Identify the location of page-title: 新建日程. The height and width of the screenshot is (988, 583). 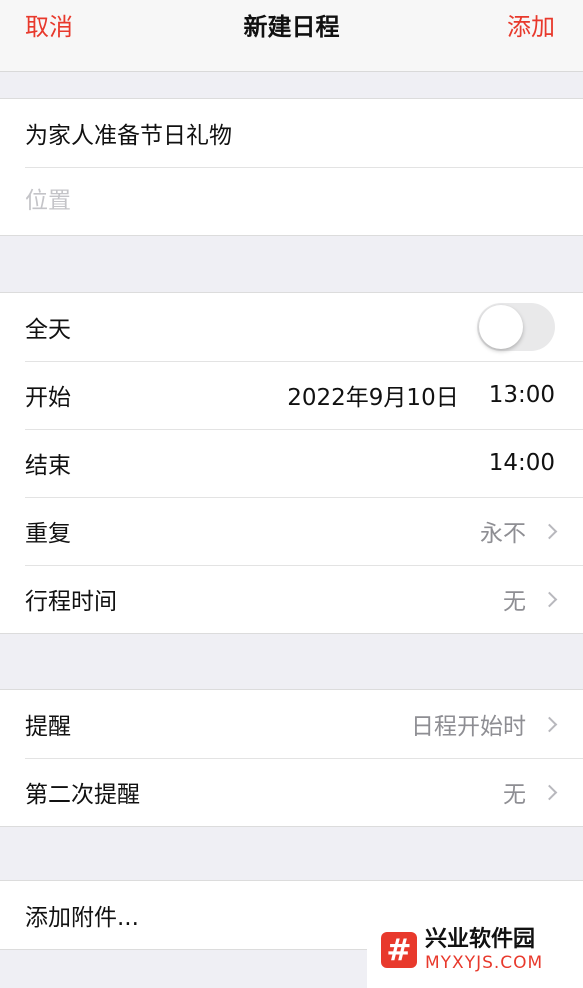
(291, 27).